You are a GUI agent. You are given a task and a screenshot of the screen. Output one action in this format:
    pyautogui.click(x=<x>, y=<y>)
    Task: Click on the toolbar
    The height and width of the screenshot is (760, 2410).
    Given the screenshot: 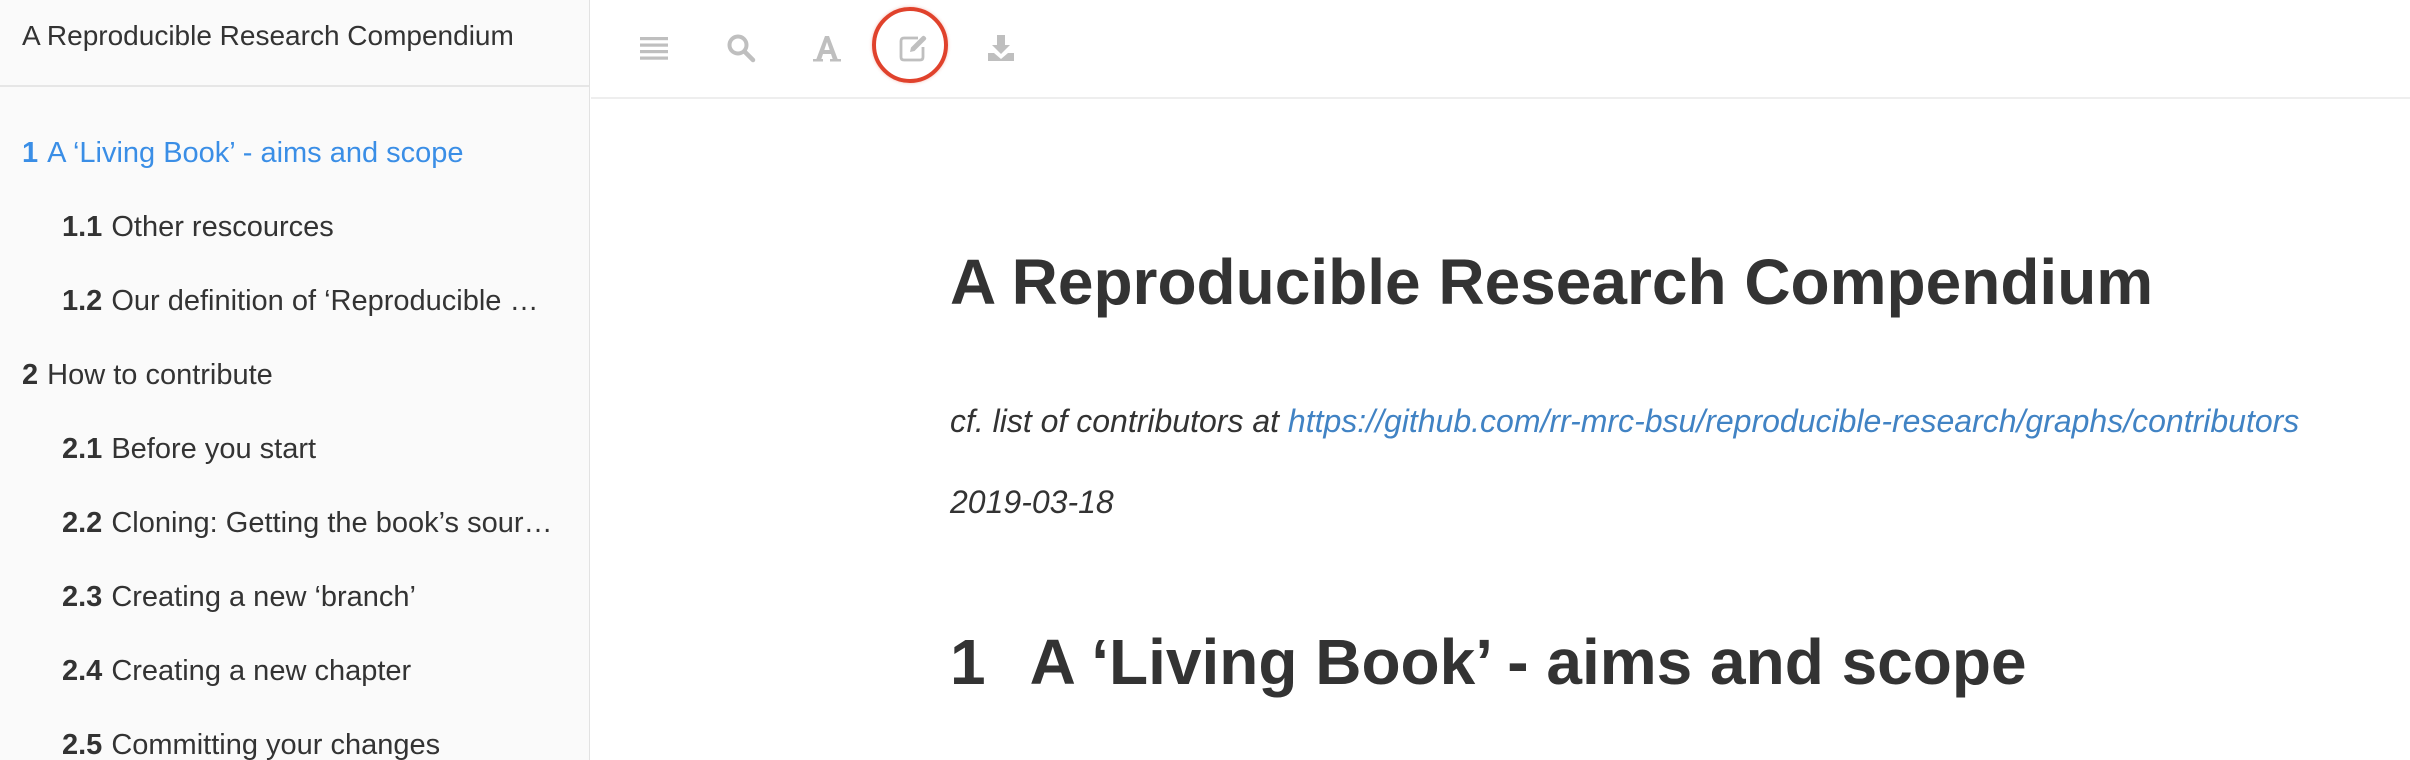 What is the action you would take?
    pyautogui.click(x=1500, y=49)
    